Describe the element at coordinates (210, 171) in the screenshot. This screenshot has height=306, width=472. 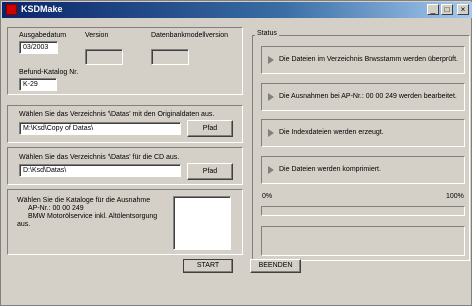
I see `target-path-button: Pfad` at that location.